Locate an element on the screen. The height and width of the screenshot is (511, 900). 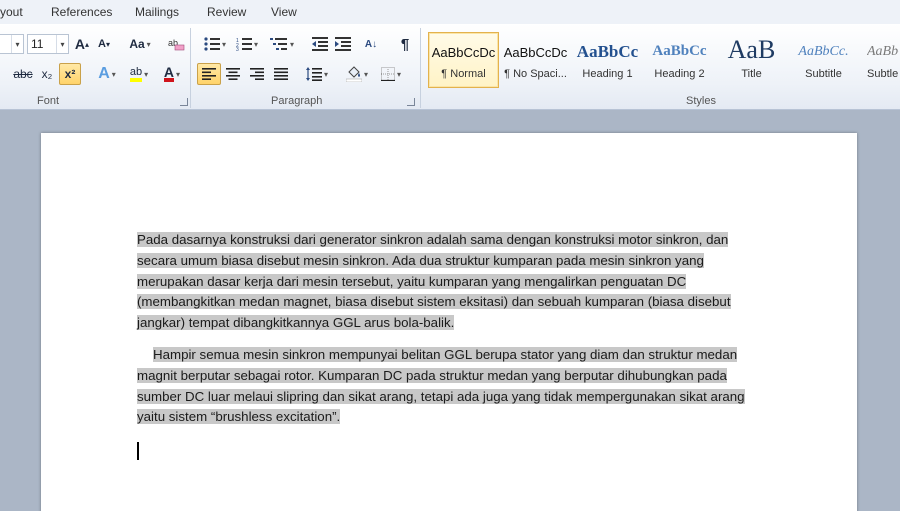
subscript-button: x₂ is located at coordinates (47, 74).